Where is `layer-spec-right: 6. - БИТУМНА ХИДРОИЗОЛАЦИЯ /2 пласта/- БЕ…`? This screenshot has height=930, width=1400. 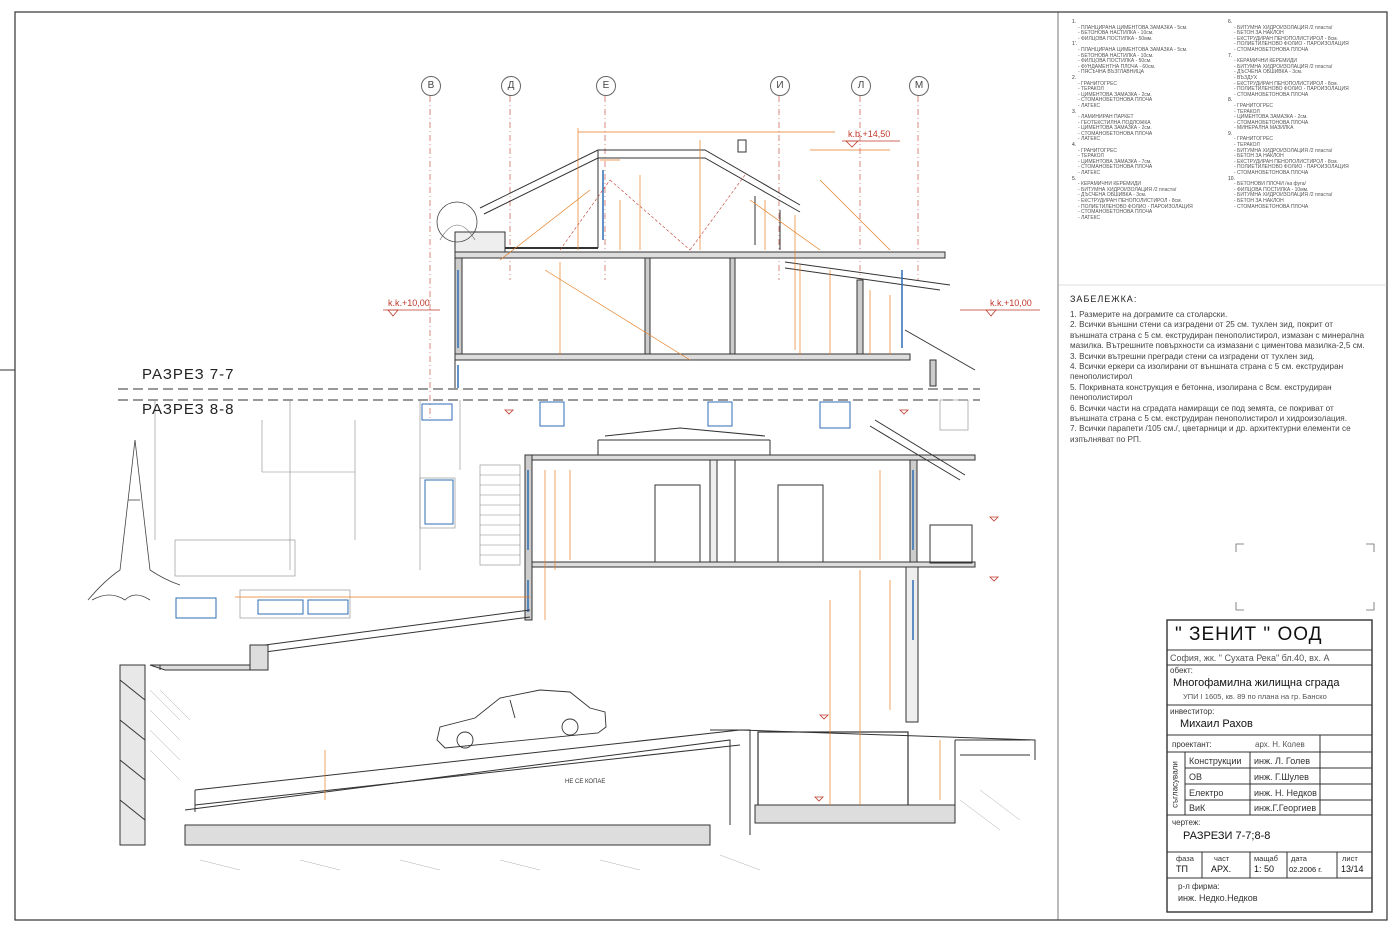
layer-spec-right: 6. - БИТУМНА ХИДРОИЗОЛАЦИЯ /2 пласта/- БЕ… is located at coordinates (1303, 114).